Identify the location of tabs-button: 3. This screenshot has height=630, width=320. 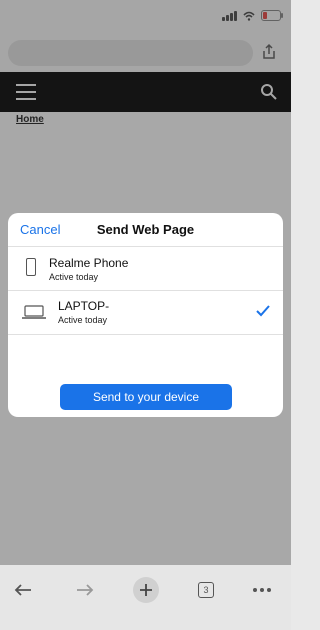
(206, 590).